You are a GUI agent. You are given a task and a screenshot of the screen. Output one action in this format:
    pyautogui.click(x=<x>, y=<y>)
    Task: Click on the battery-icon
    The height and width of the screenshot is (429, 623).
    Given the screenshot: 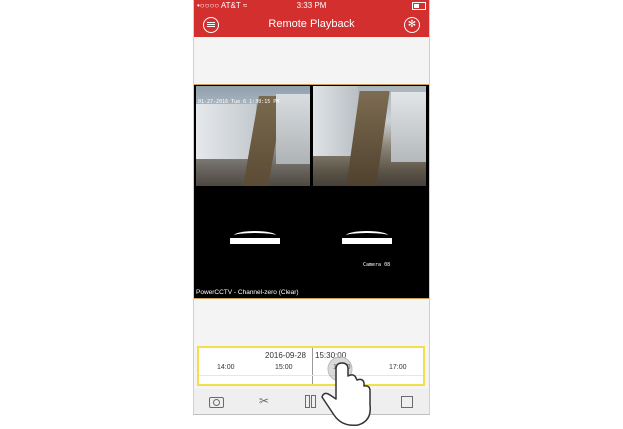 What is the action you would take?
    pyautogui.click(x=419, y=5)
    